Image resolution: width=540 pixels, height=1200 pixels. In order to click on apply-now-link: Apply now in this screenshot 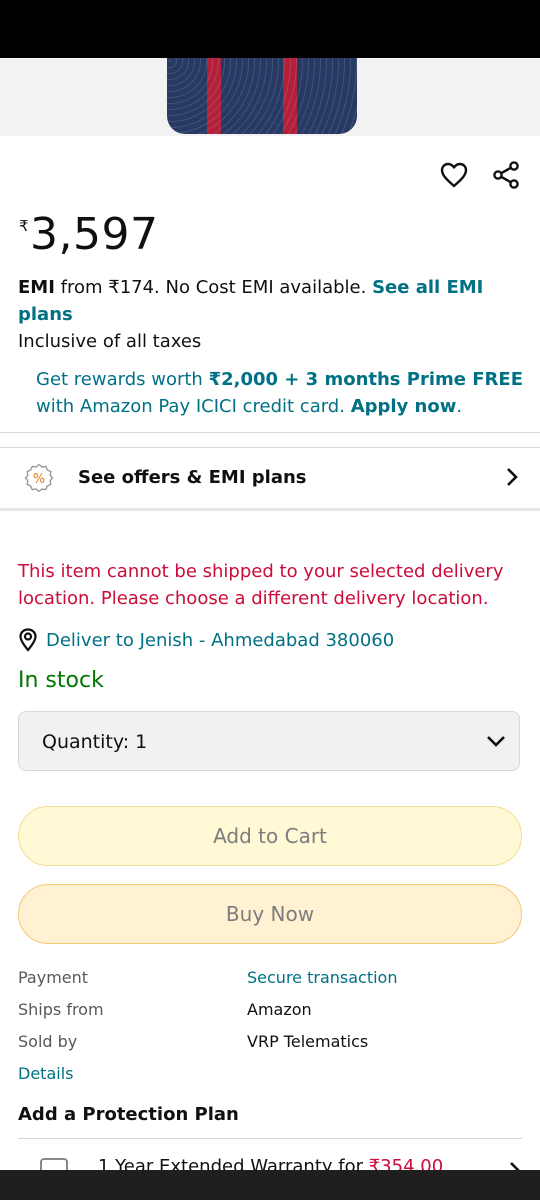, I will do `click(404, 406)`.